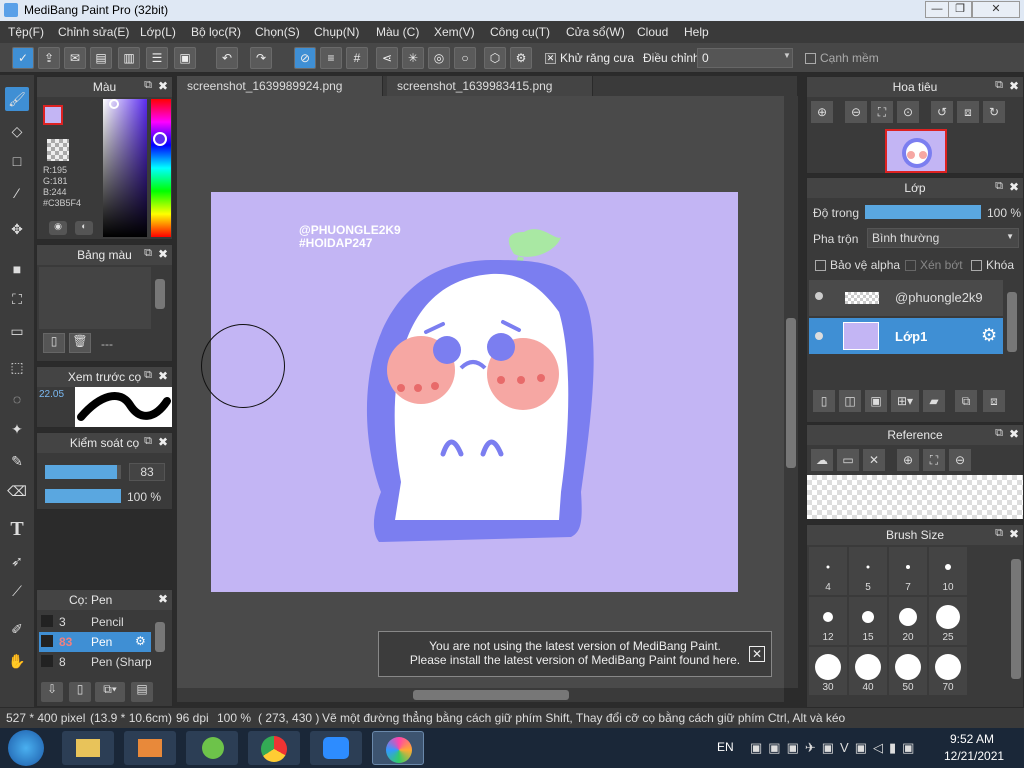 This screenshot has width=1024, height=768. I want to click on language-indicator: EN, so click(725, 747).